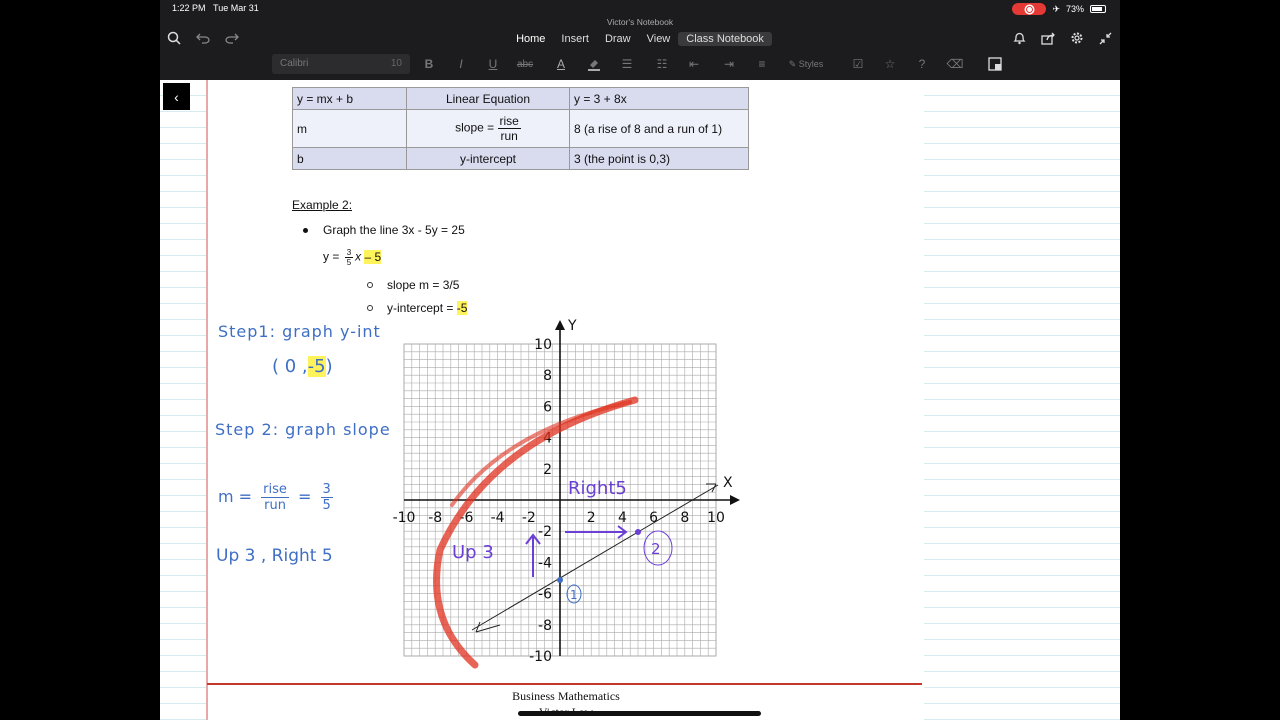 The width and height of the screenshot is (1280, 720). I want to click on important-tag-icon: ☆, so click(890, 64).